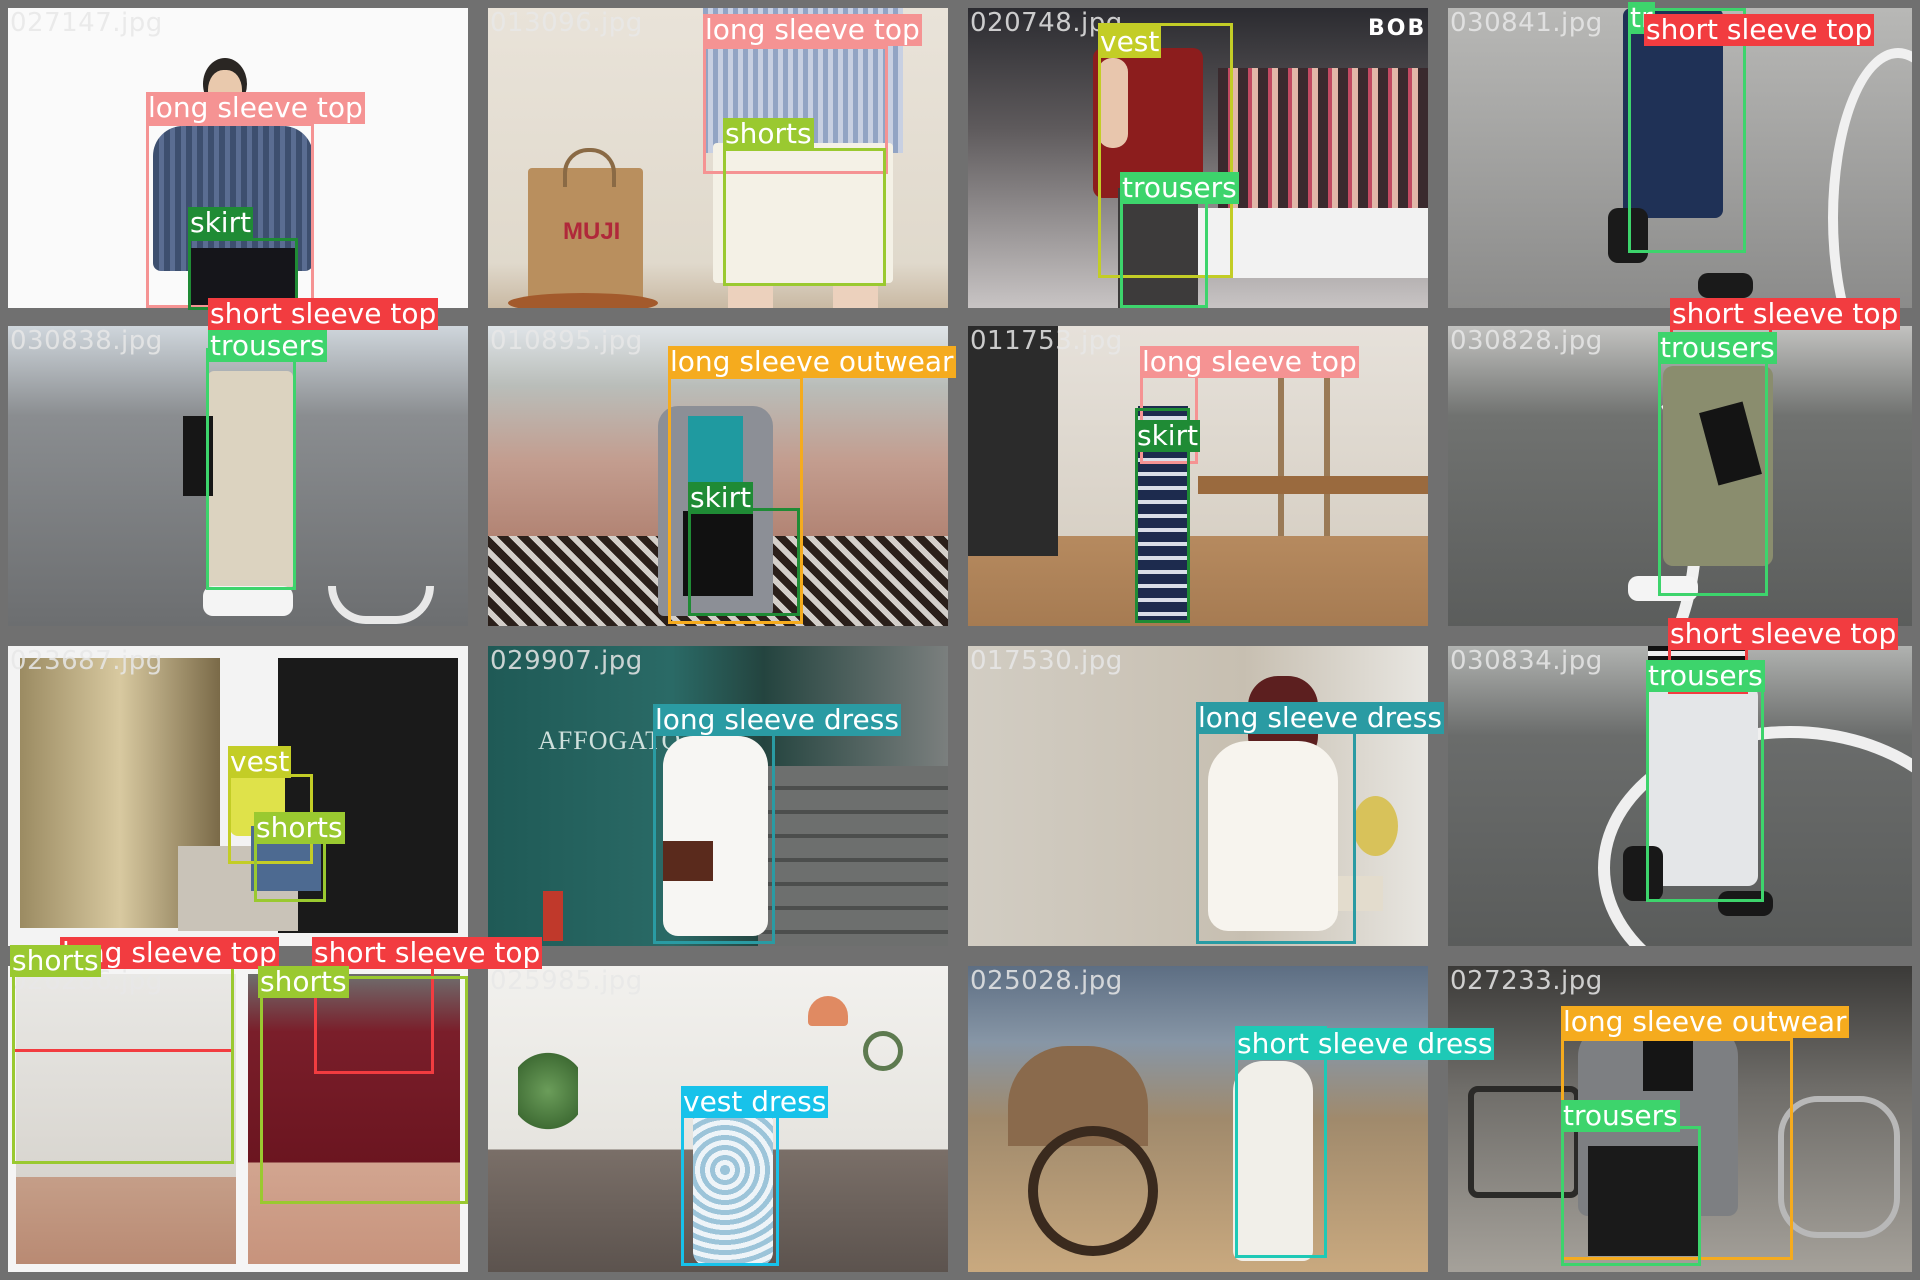  I want to click on bbox-shorts-left, so click(123, 1064).